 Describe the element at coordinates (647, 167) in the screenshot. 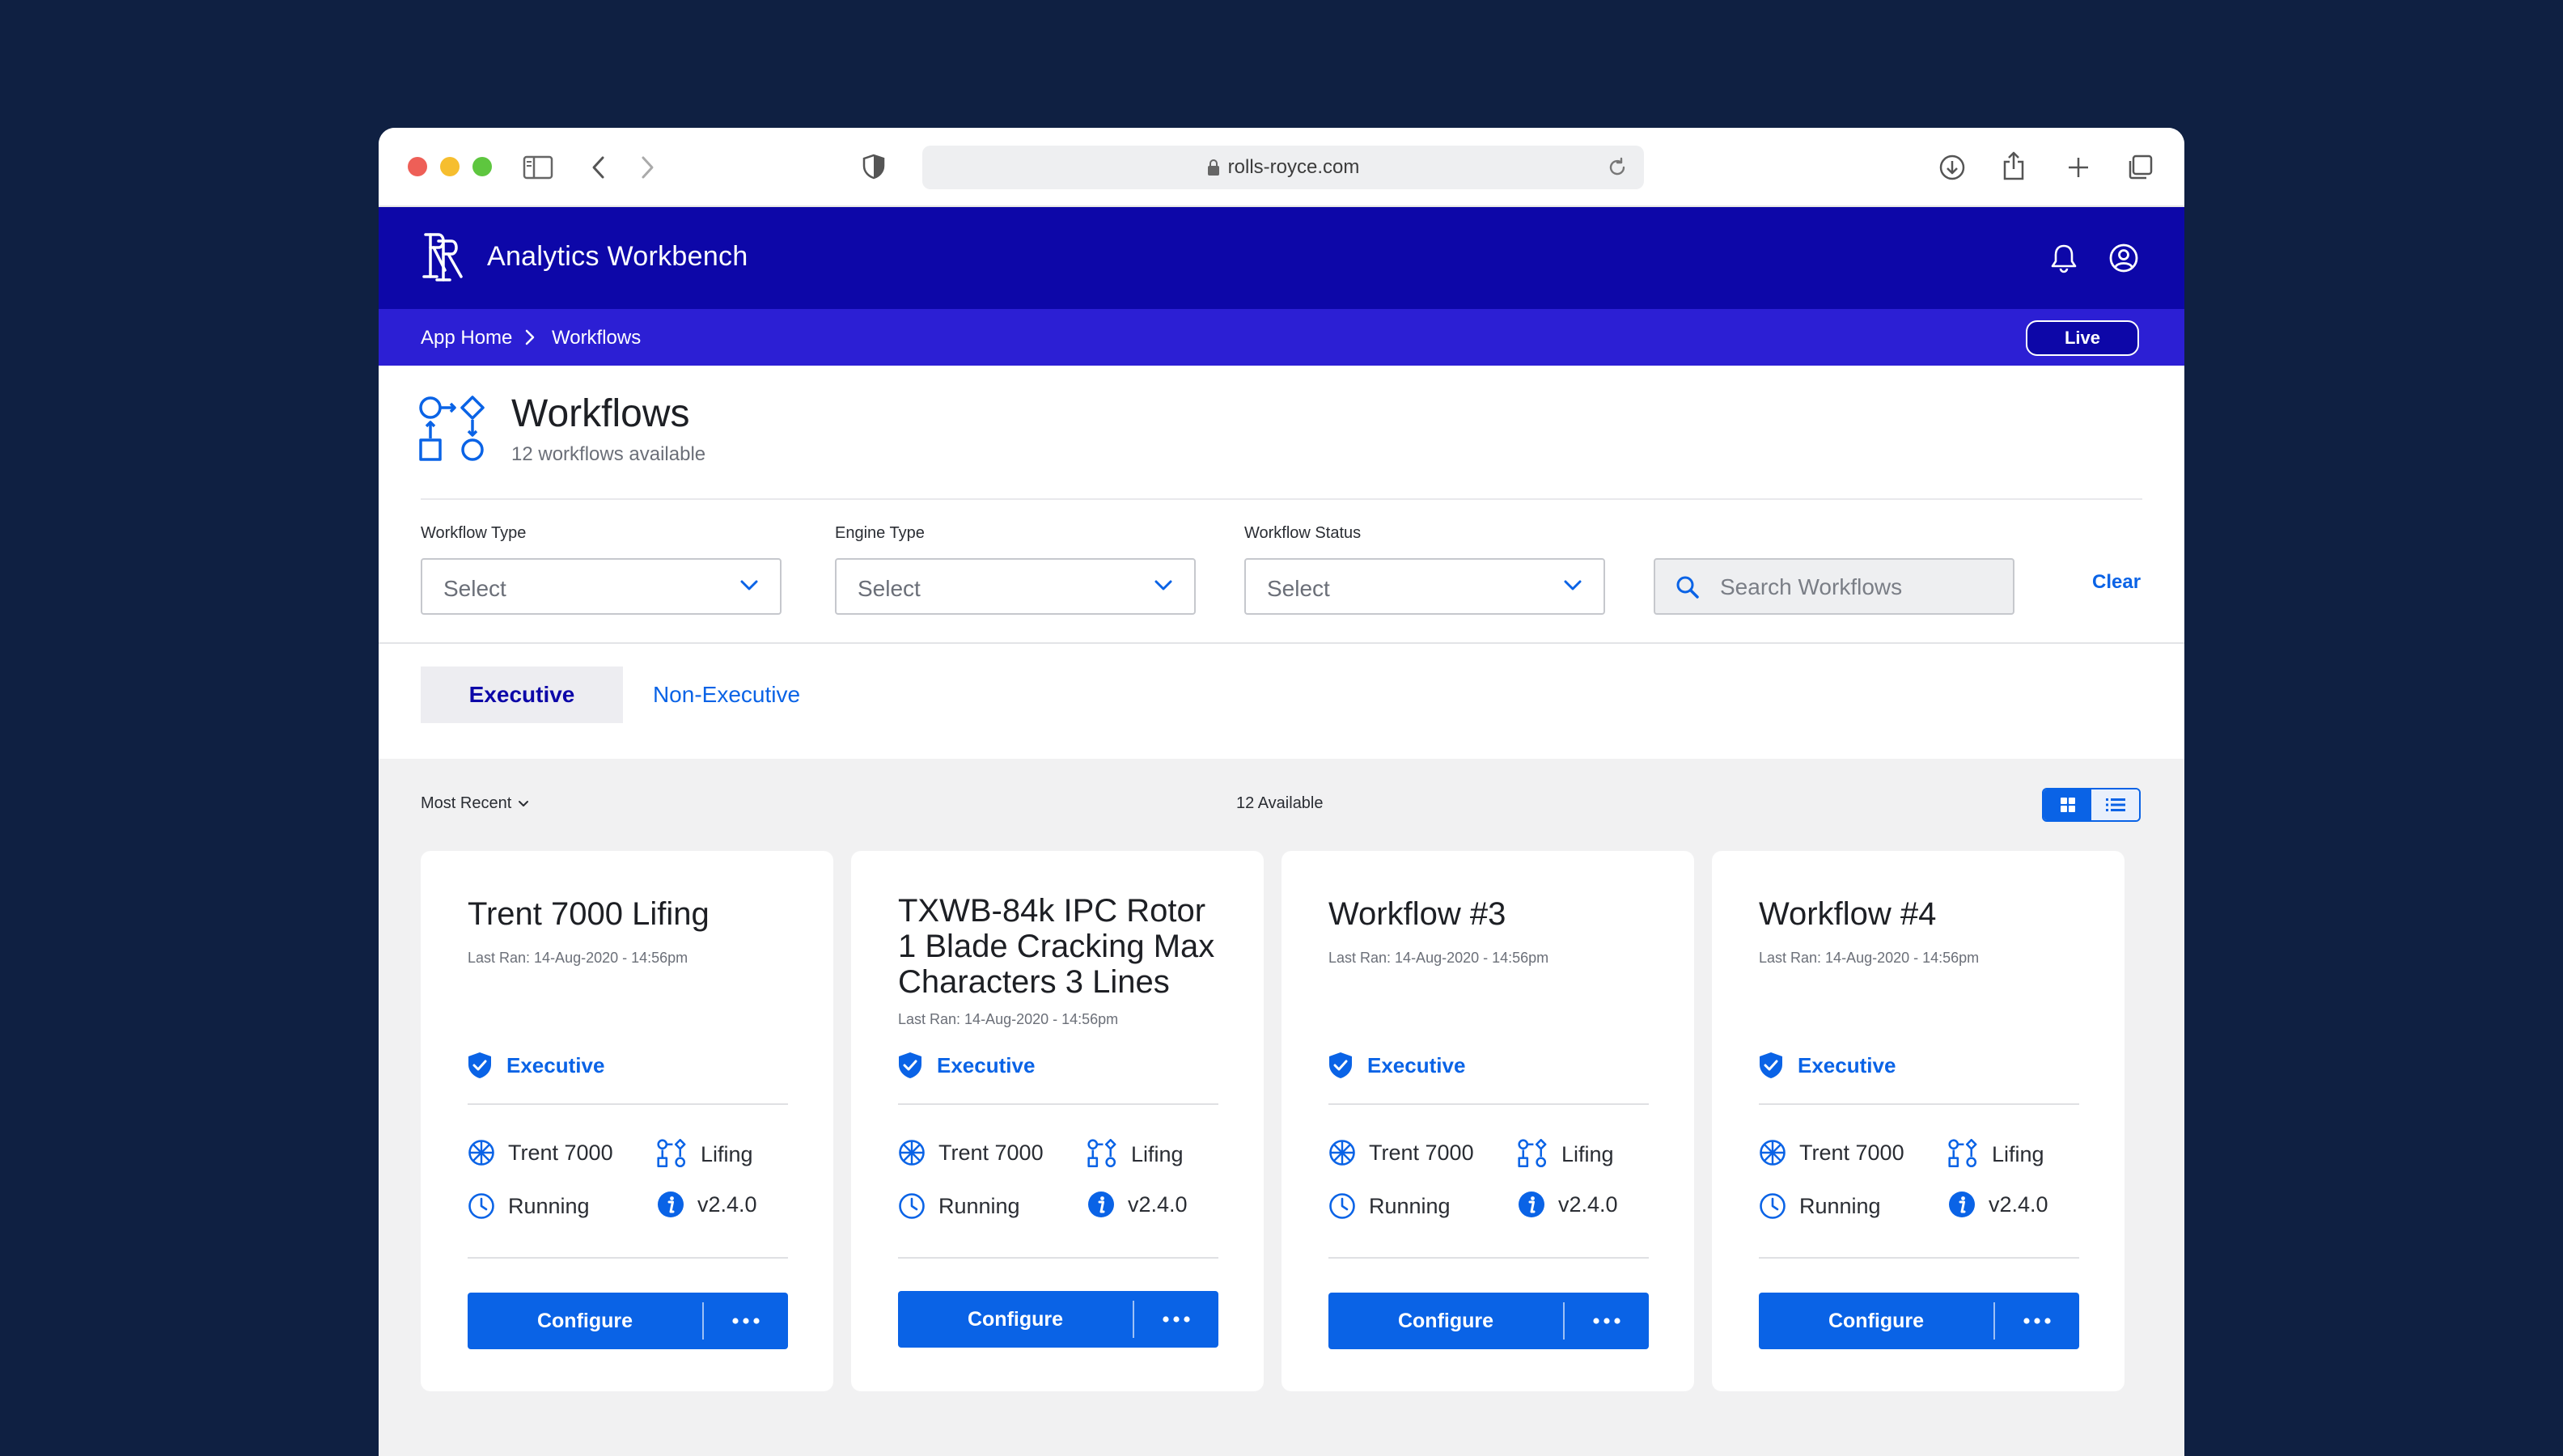

I see `forward-icon` at that location.